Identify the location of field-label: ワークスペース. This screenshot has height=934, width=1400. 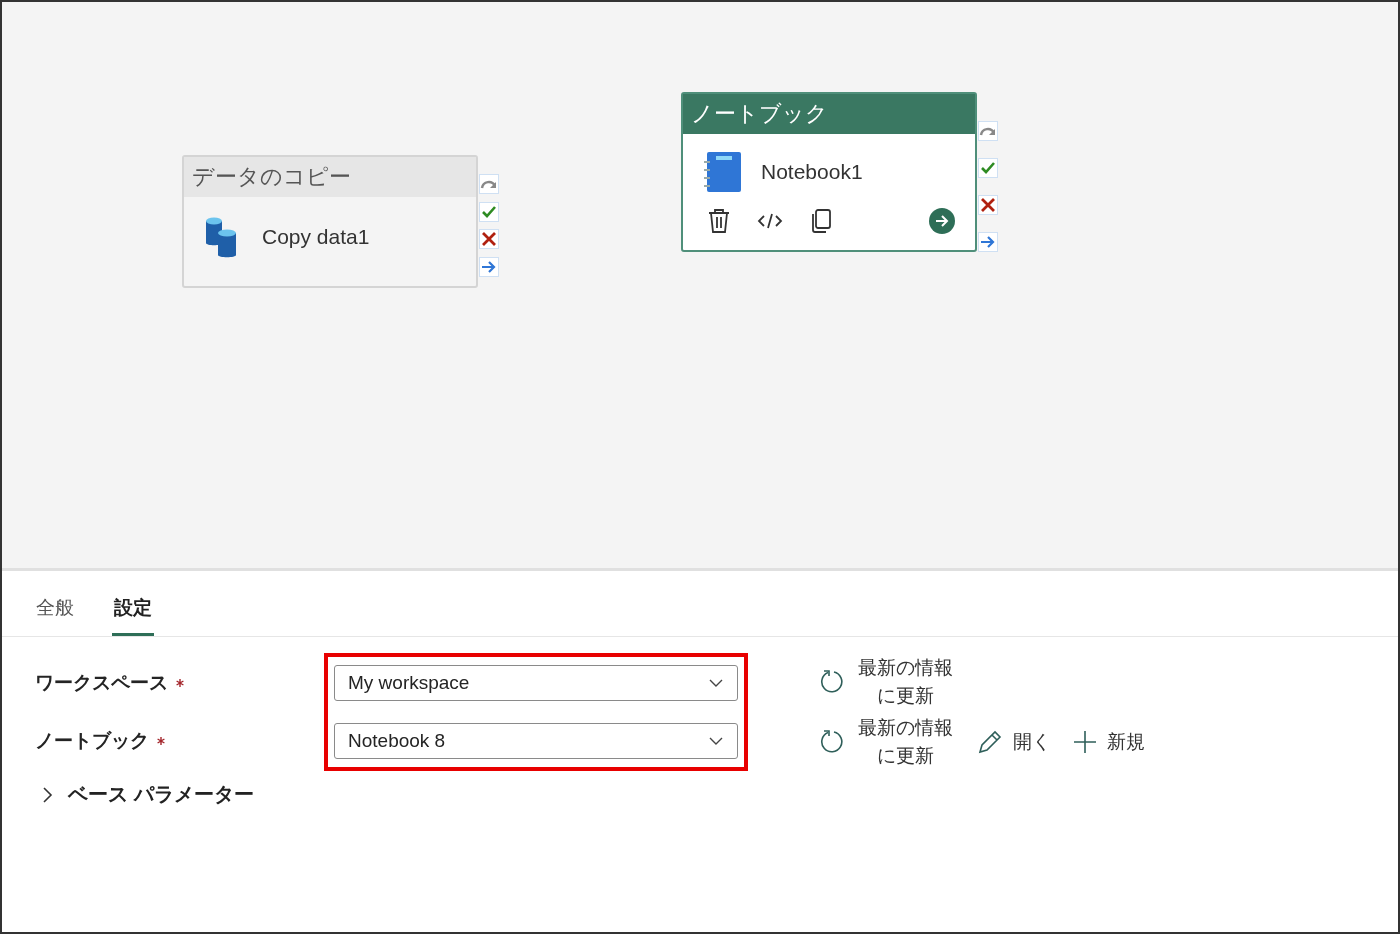
(101, 683).